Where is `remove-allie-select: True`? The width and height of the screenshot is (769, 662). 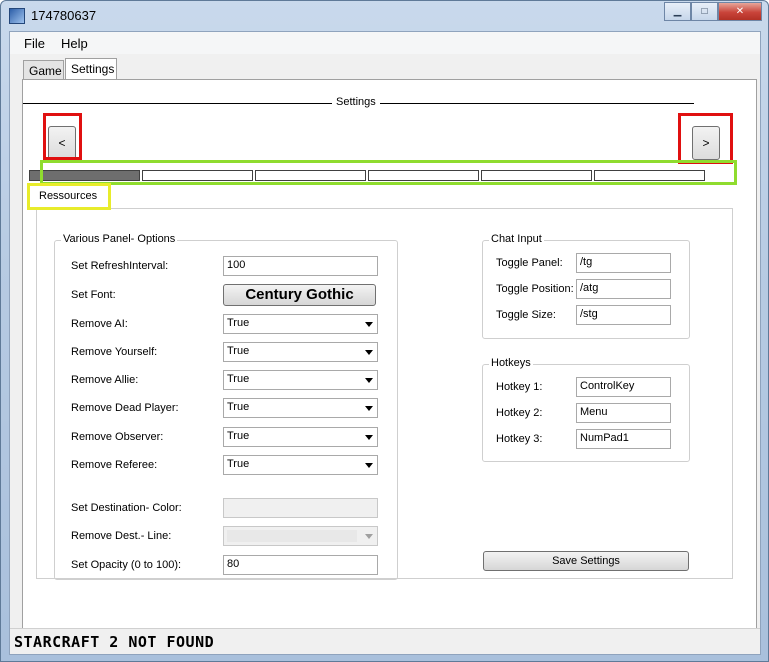
remove-allie-select: True is located at coordinates (300, 380).